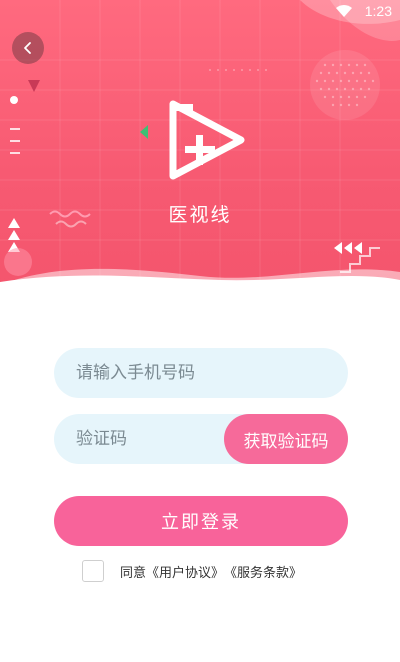  Describe the element at coordinates (200, 12) in the screenshot. I see `status-bar: 1:23` at that location.